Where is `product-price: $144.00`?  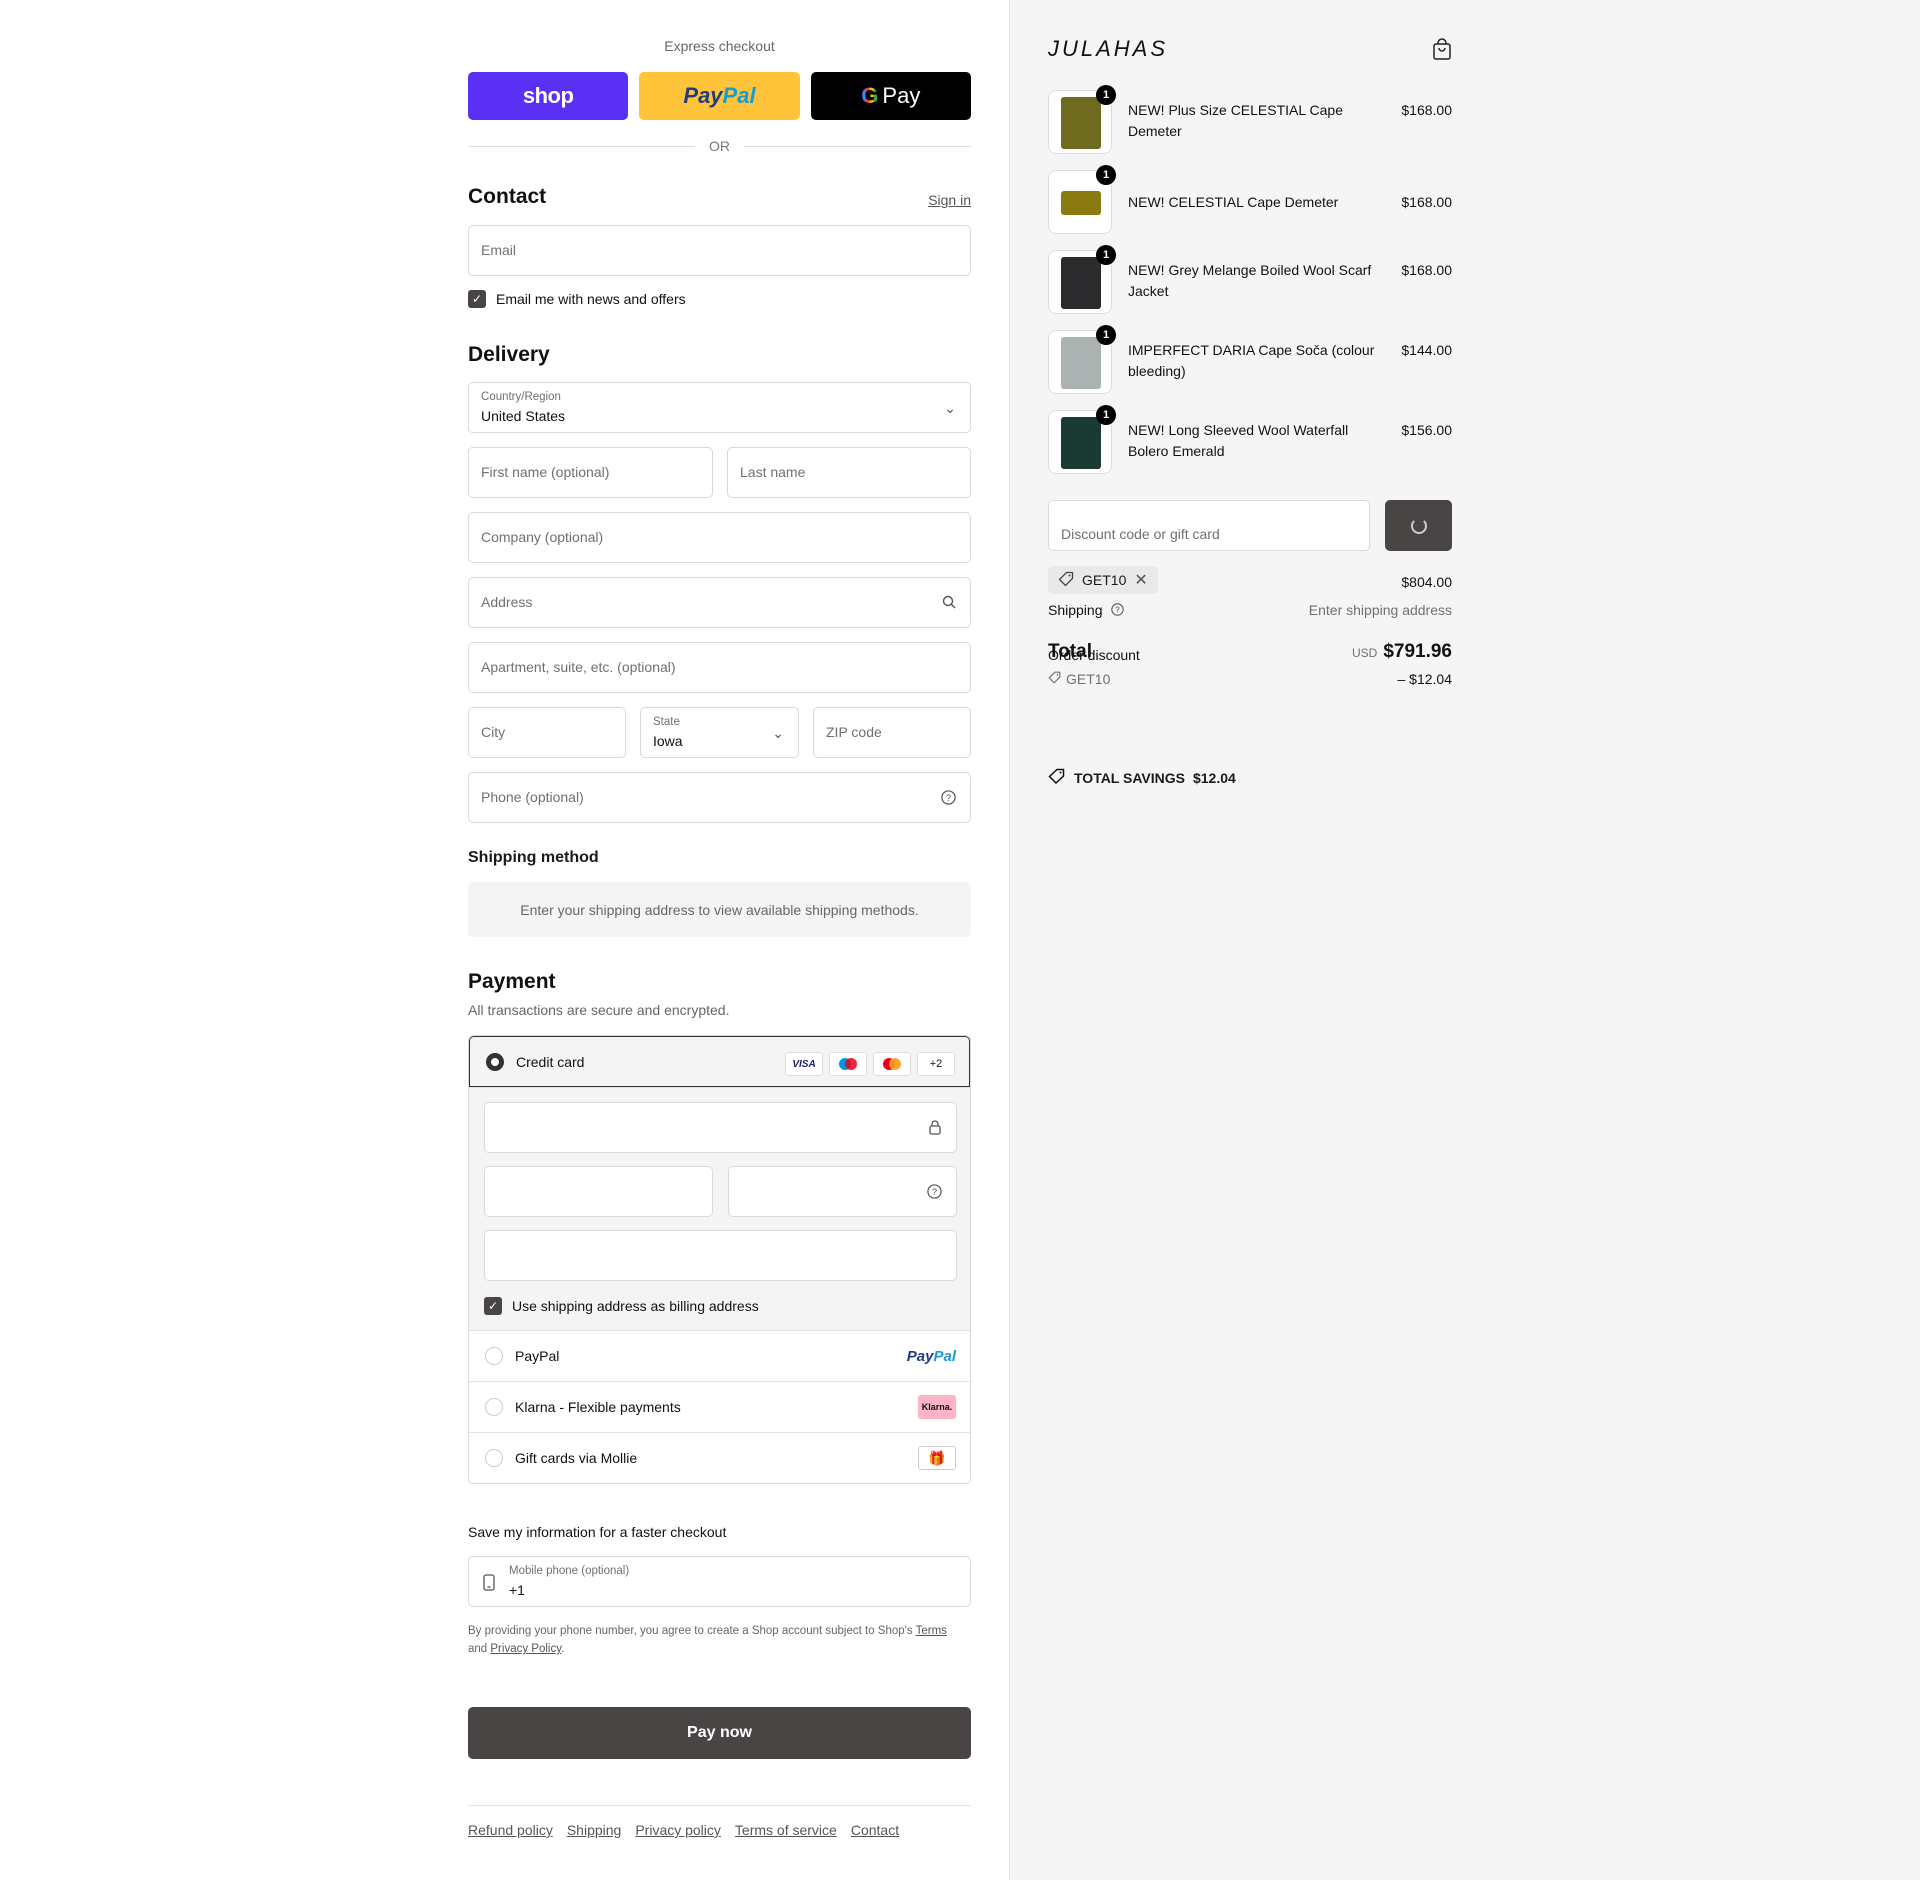
product-price: $144.00 is located at coordinates (1426, 350).